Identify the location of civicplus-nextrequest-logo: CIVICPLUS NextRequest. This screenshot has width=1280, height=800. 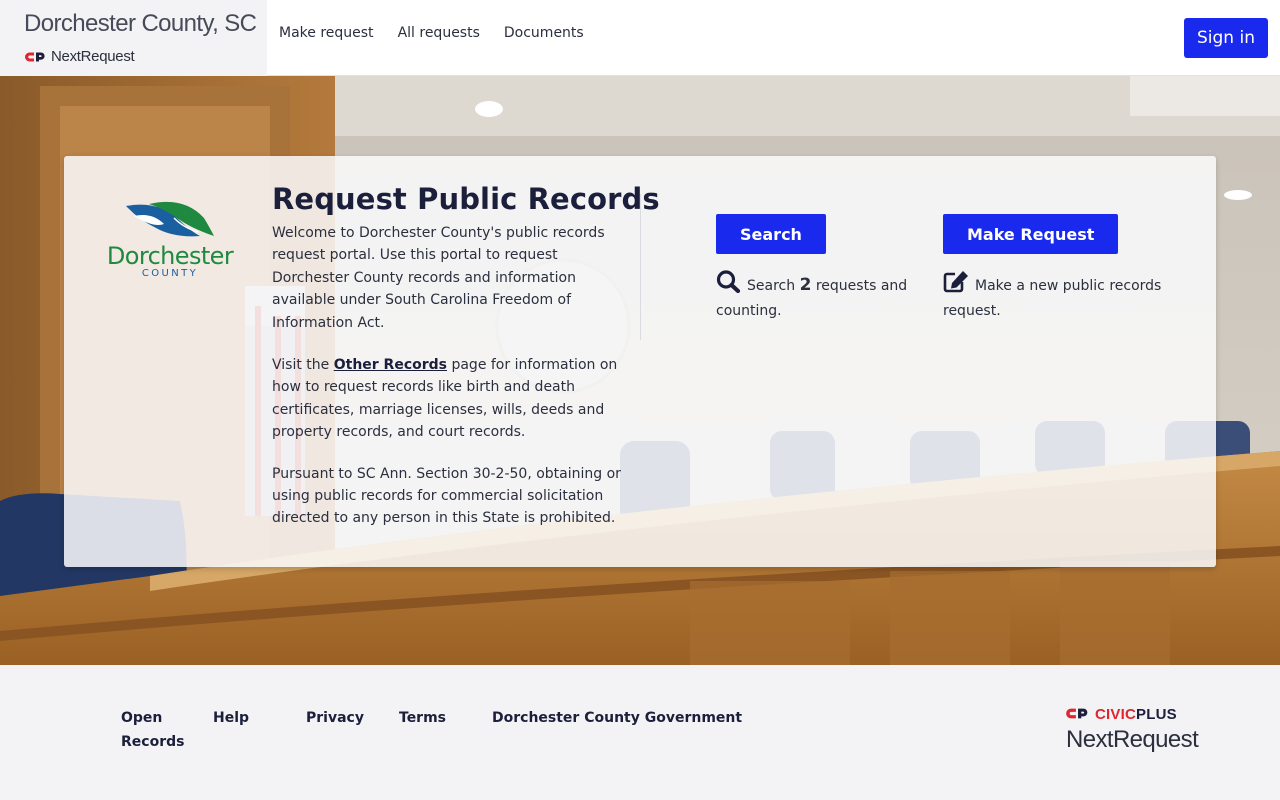
(1132, 729).